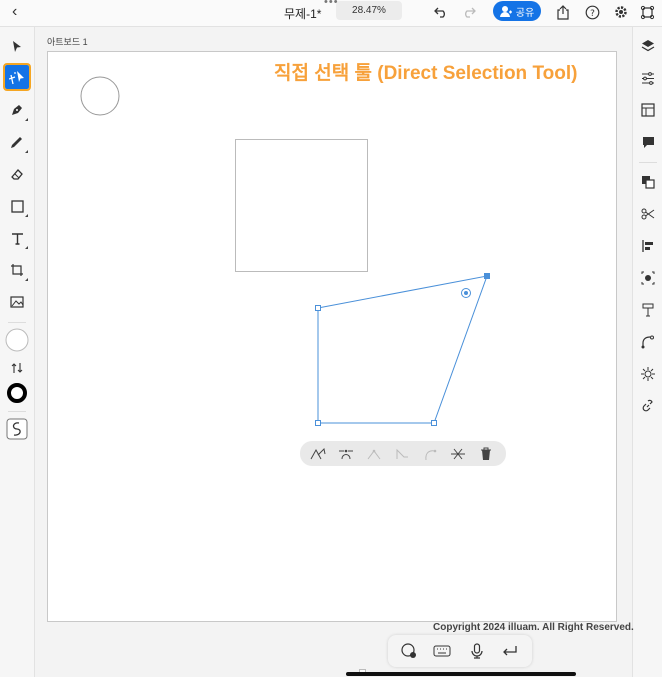 Image resolution: width=662 pixels, height=677 pixels. I want to click on home-indicator, so click(461, 674).